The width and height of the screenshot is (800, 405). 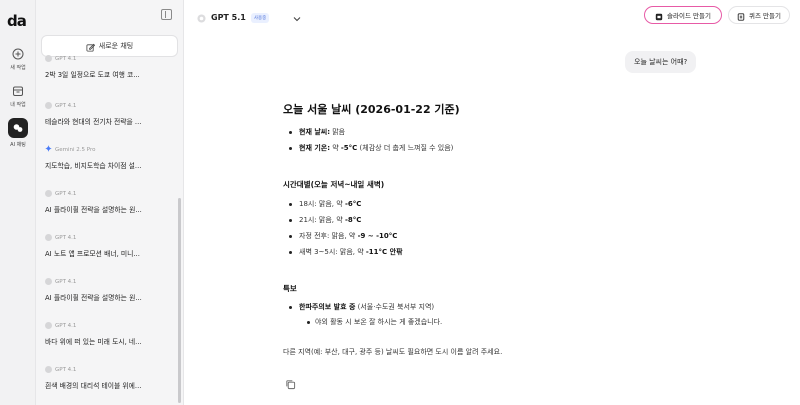 What do you see at coordinates (18, 128) in the screenshot?
I see `chat-bubbles-icon` at bounding box center [18, 128].